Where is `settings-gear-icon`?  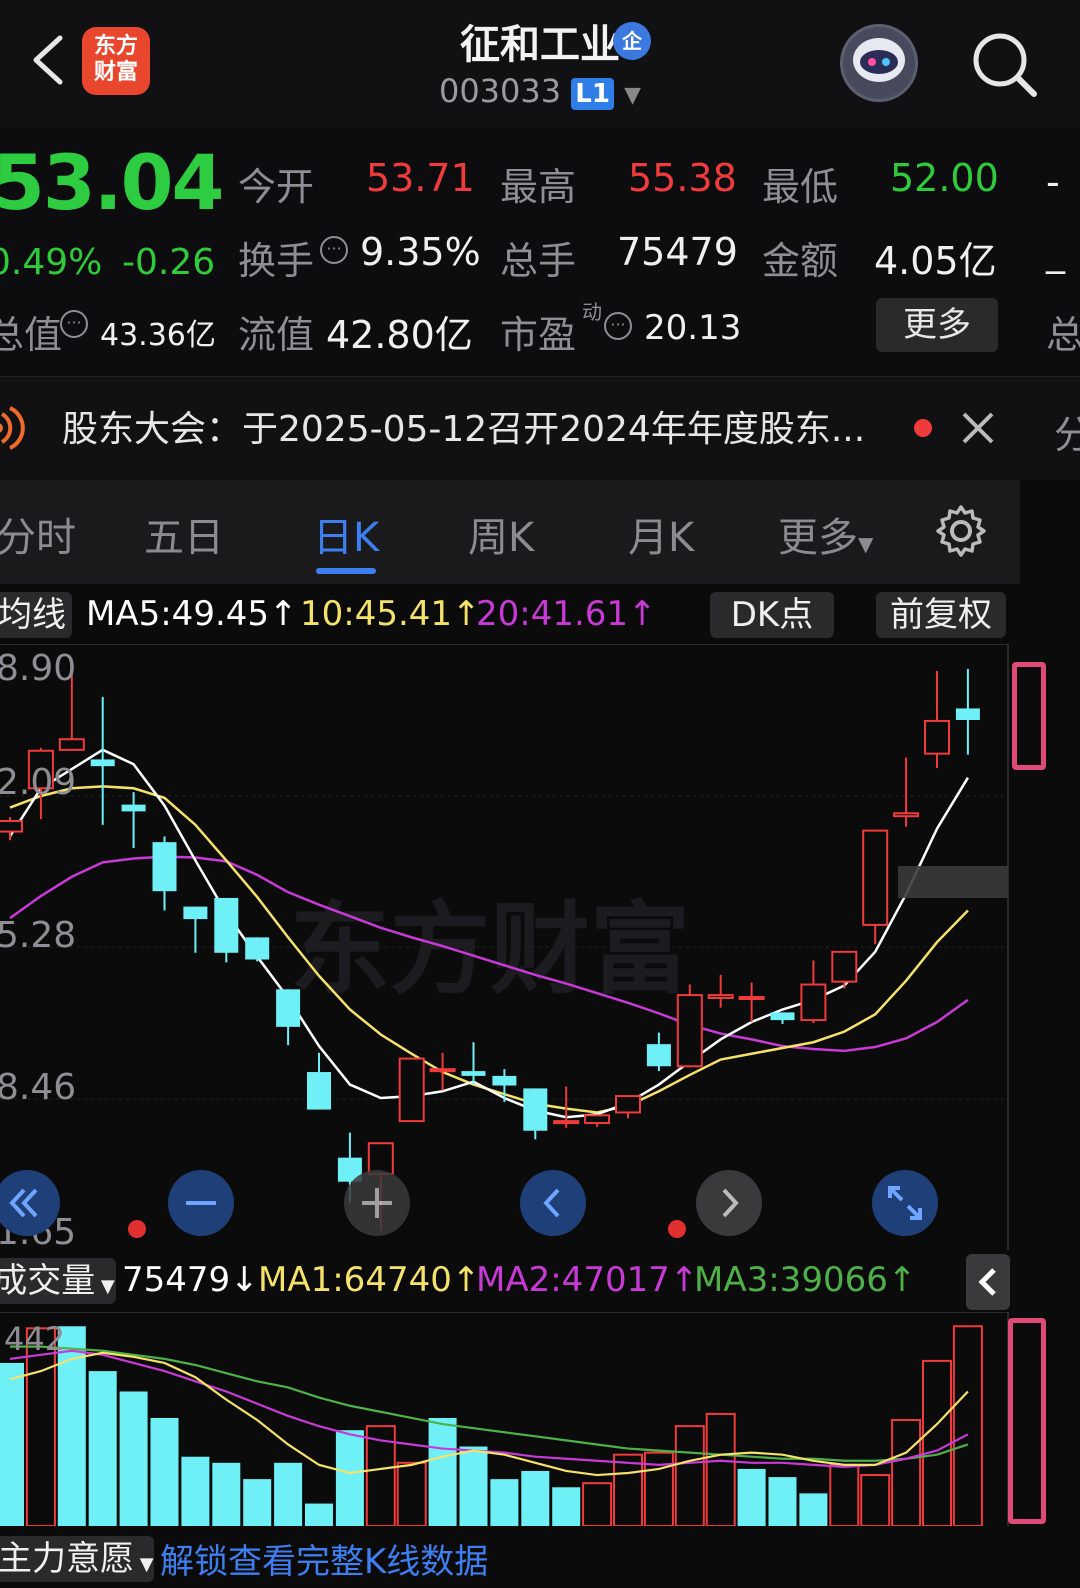
settings-gear-icon is located at coordinates (961, 531).